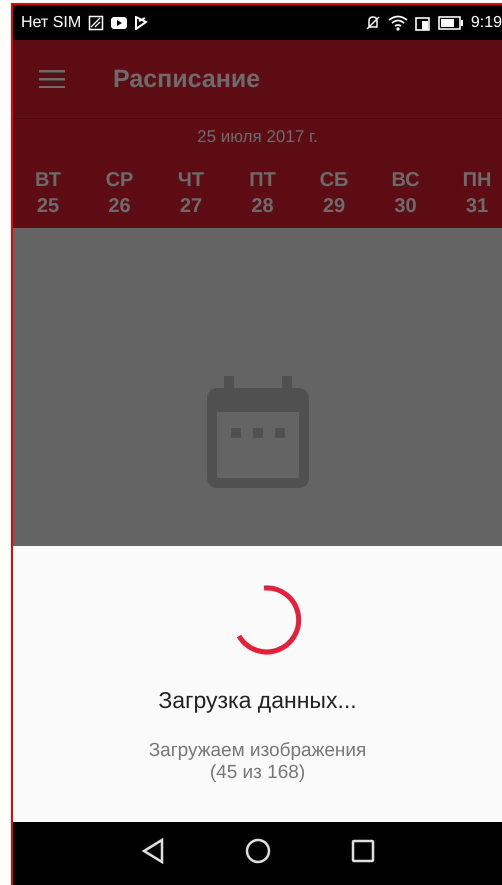  What do you see at coordinates (477, 193) in the screenshot?
I see `day-tab: ПН 31` at bounding box center [477, 193].